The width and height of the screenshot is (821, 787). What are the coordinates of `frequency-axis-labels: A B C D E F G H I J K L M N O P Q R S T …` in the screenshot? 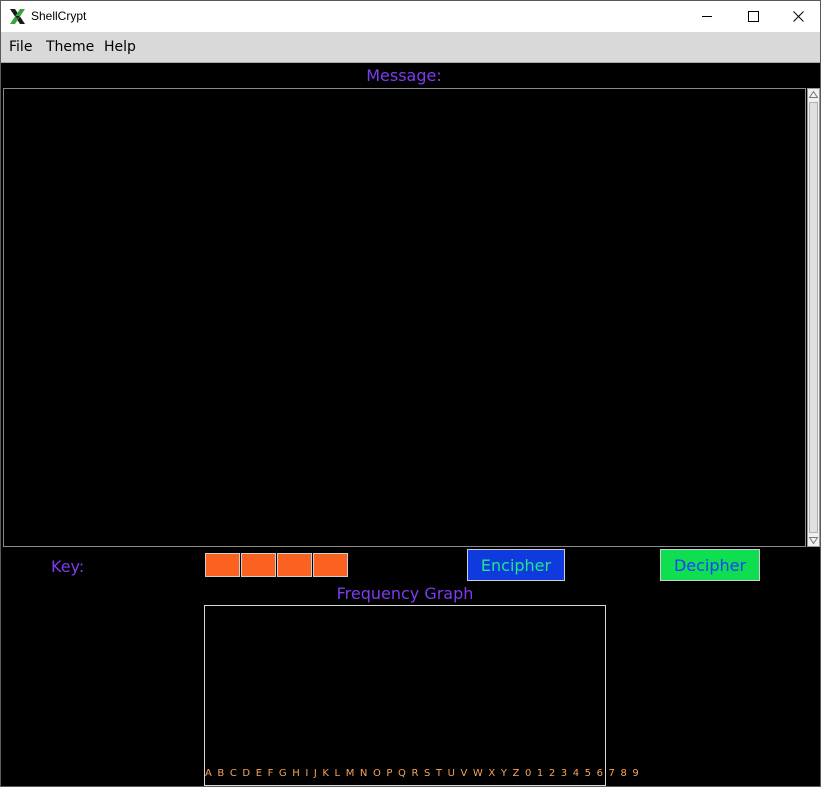 It's located at (422, 773).